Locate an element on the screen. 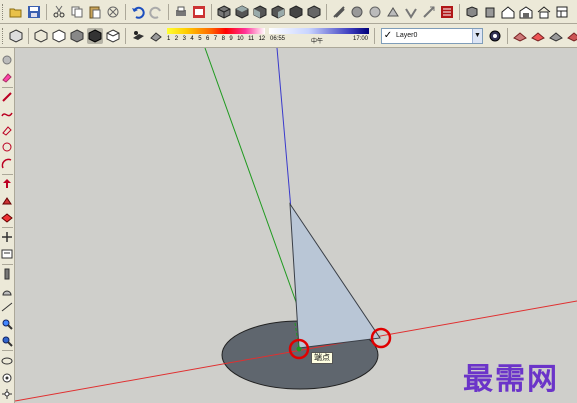 The width and height of the screenshot is (577, 403). circle-icon is located at coordinates (7, 147).